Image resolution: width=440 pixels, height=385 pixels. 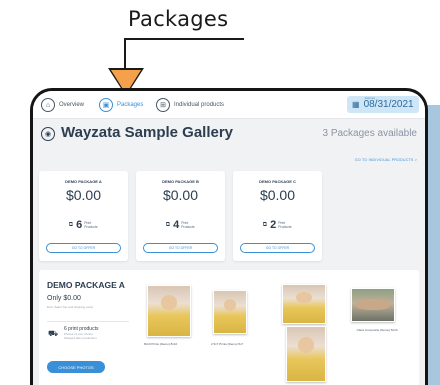 I want to click on nav-item-overview: ⌂ Overview, so click(x=62, y=105).